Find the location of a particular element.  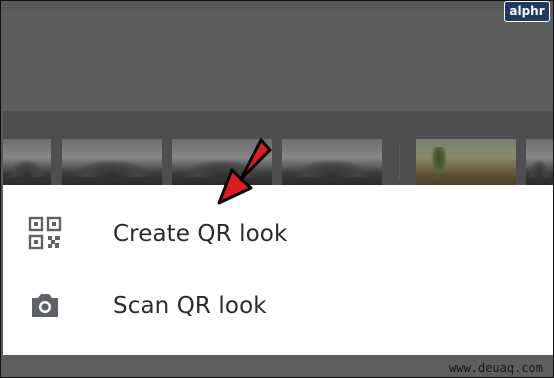

camera-icon is located at coordinates (45, 305).